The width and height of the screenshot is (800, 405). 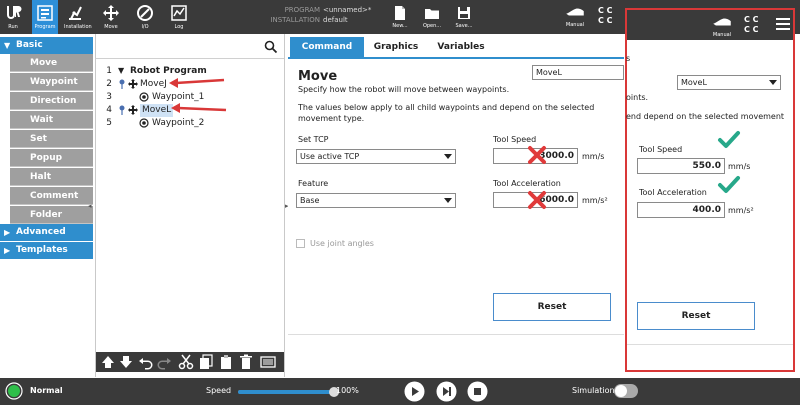 What do you see at coordinates (226, 362) in the screenshot?
I see `paste-icon` at bounding box center [226, 362].